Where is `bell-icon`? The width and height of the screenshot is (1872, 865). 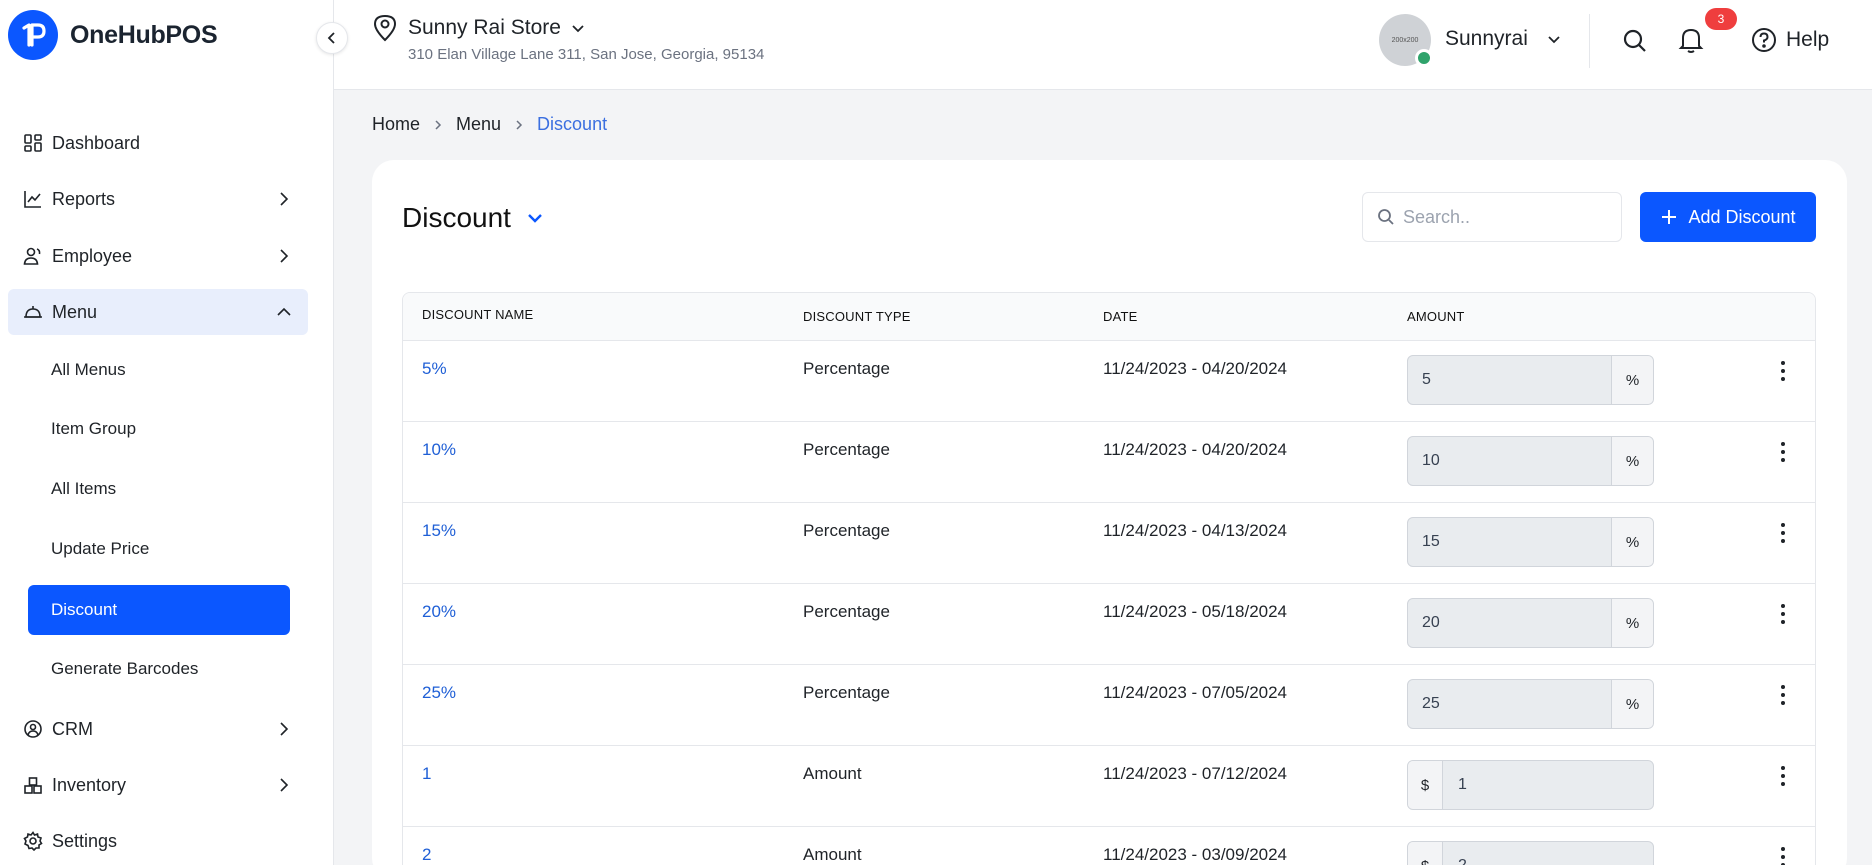
bell-icon is located at coordinates (1691, 40).